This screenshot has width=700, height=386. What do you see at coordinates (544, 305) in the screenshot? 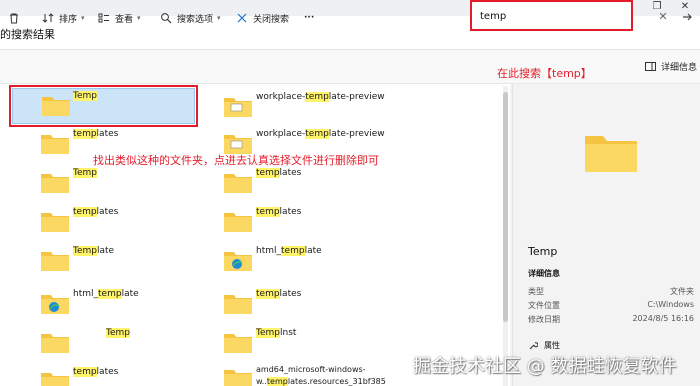
I see `preview-location-label: 文件位置` at bounding box center [544, 305].